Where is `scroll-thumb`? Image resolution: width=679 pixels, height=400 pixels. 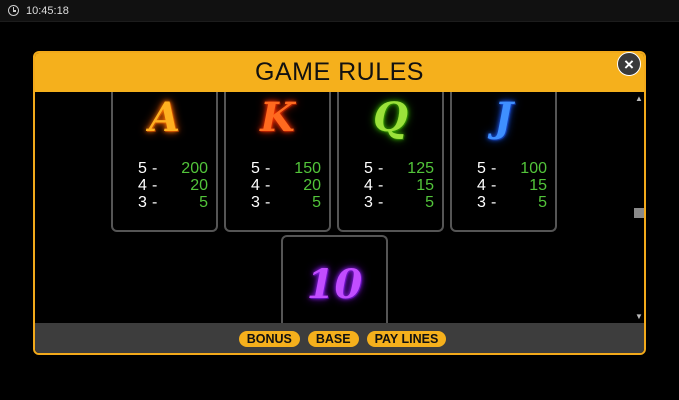
scroll-thumb is located at coordinates (639, 213).